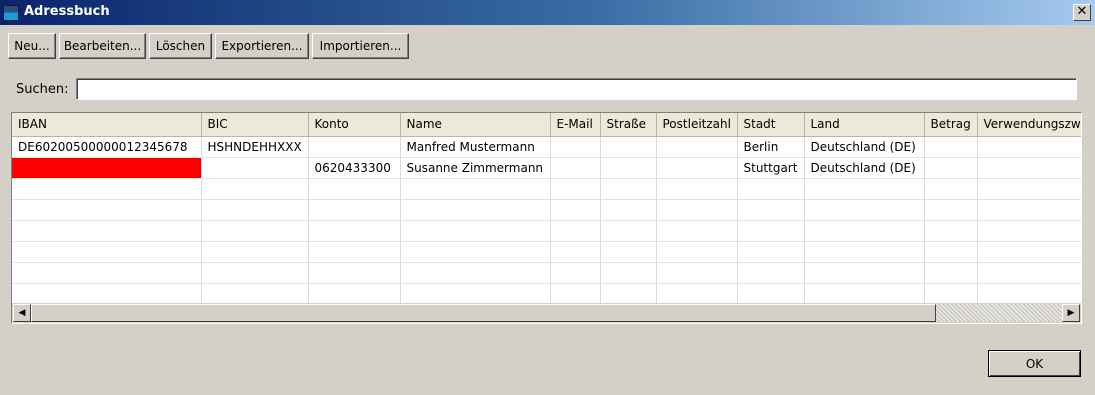 This screenshot has width=1095, height=395. I want to click on horizontal-scrollbar: ◀ ▶, so click(546, 313).